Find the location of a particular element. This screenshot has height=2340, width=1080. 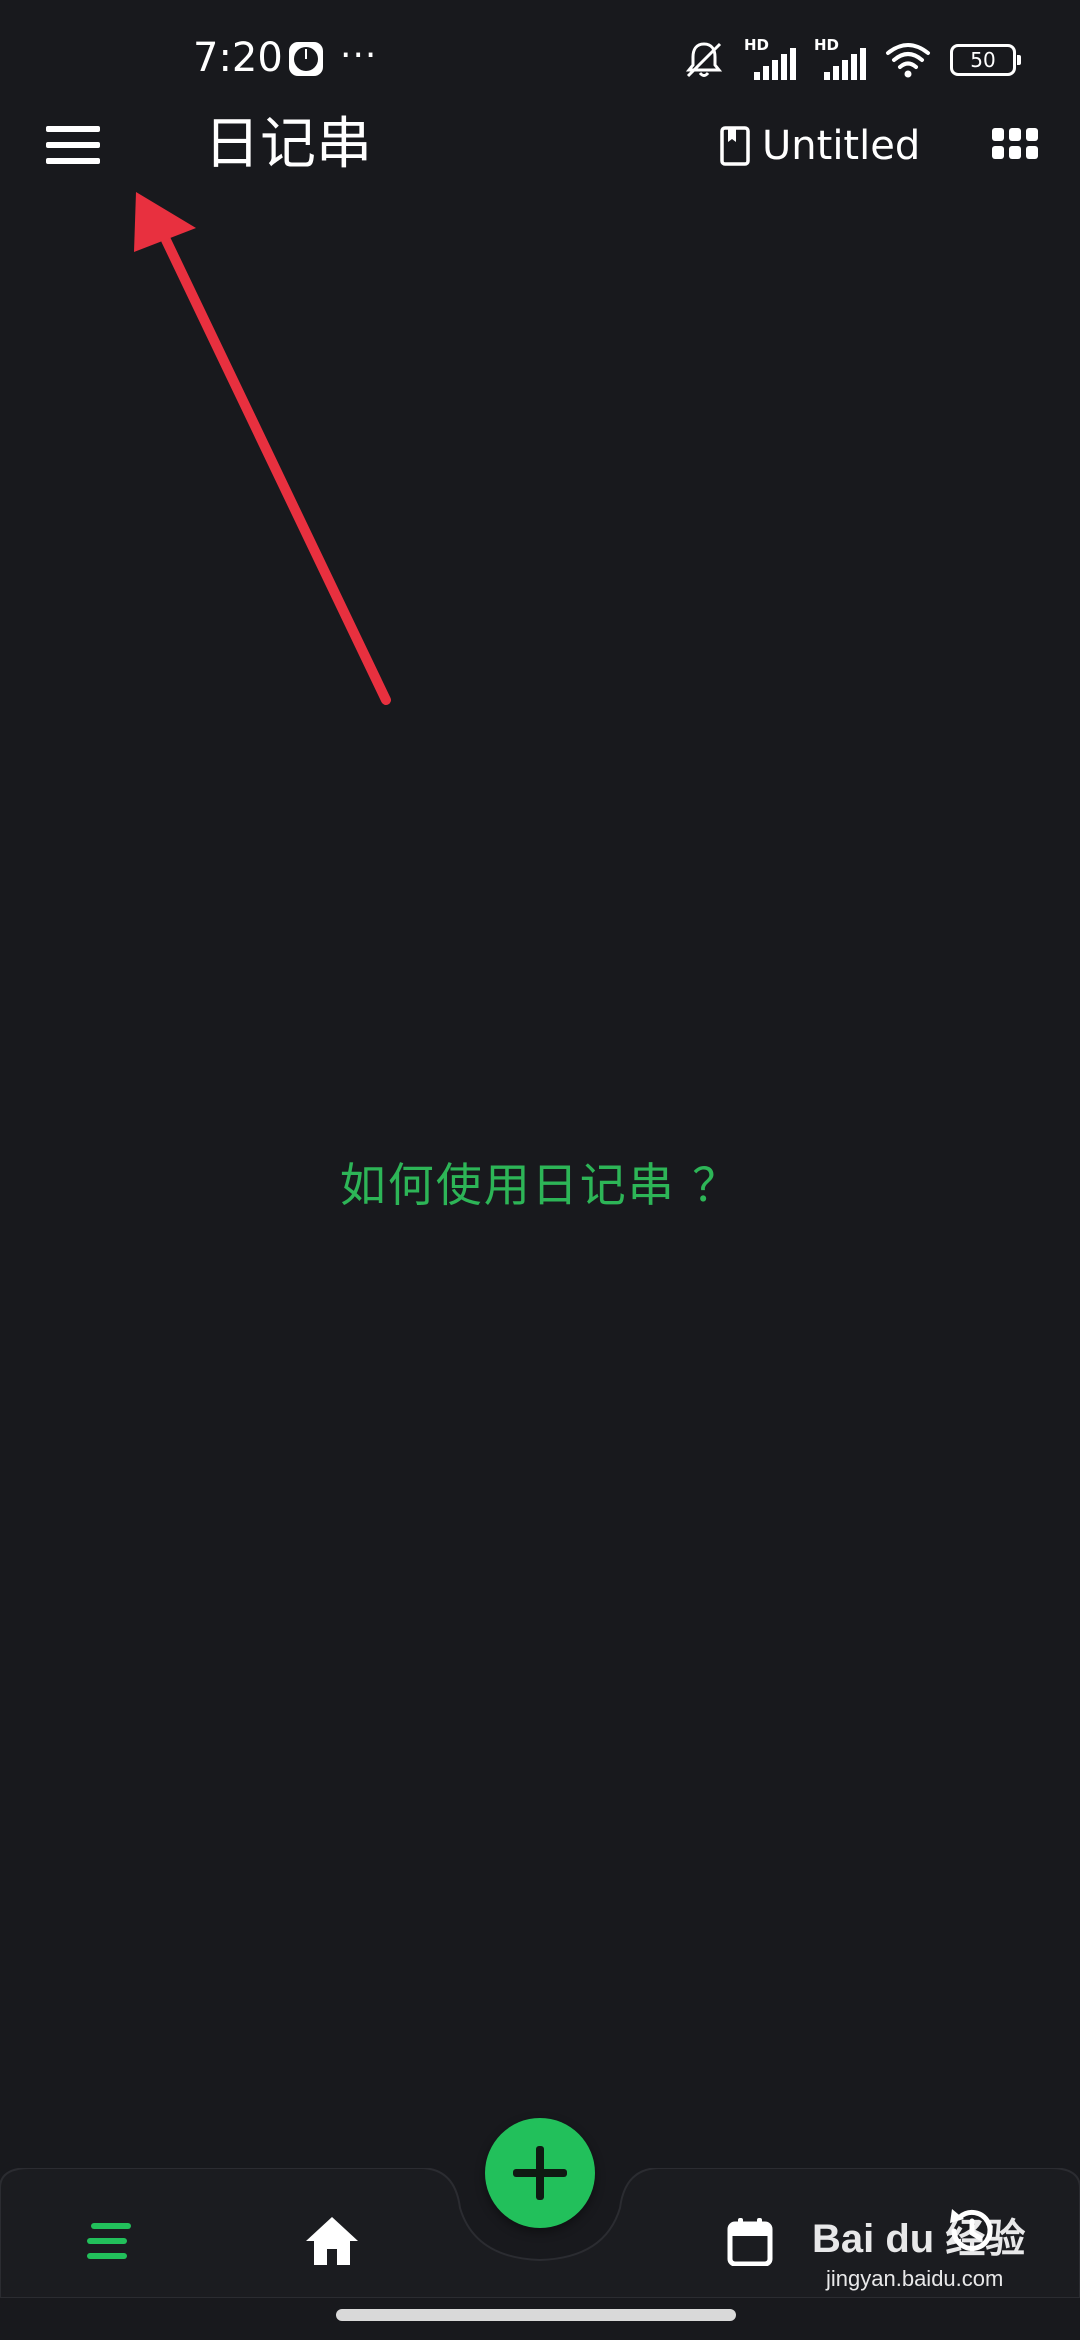

apps-grid-button is located at coordinates (1015, 146).